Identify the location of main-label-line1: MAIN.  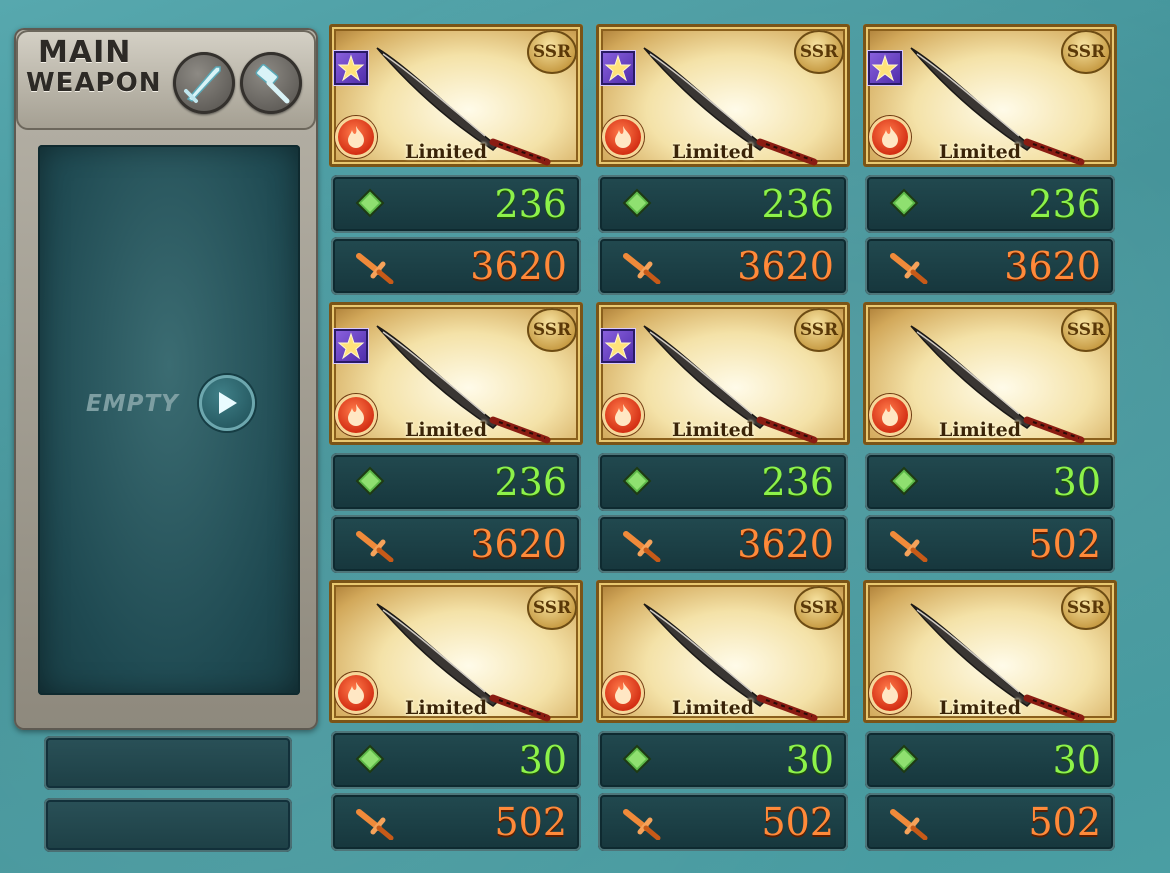
(85, 52).